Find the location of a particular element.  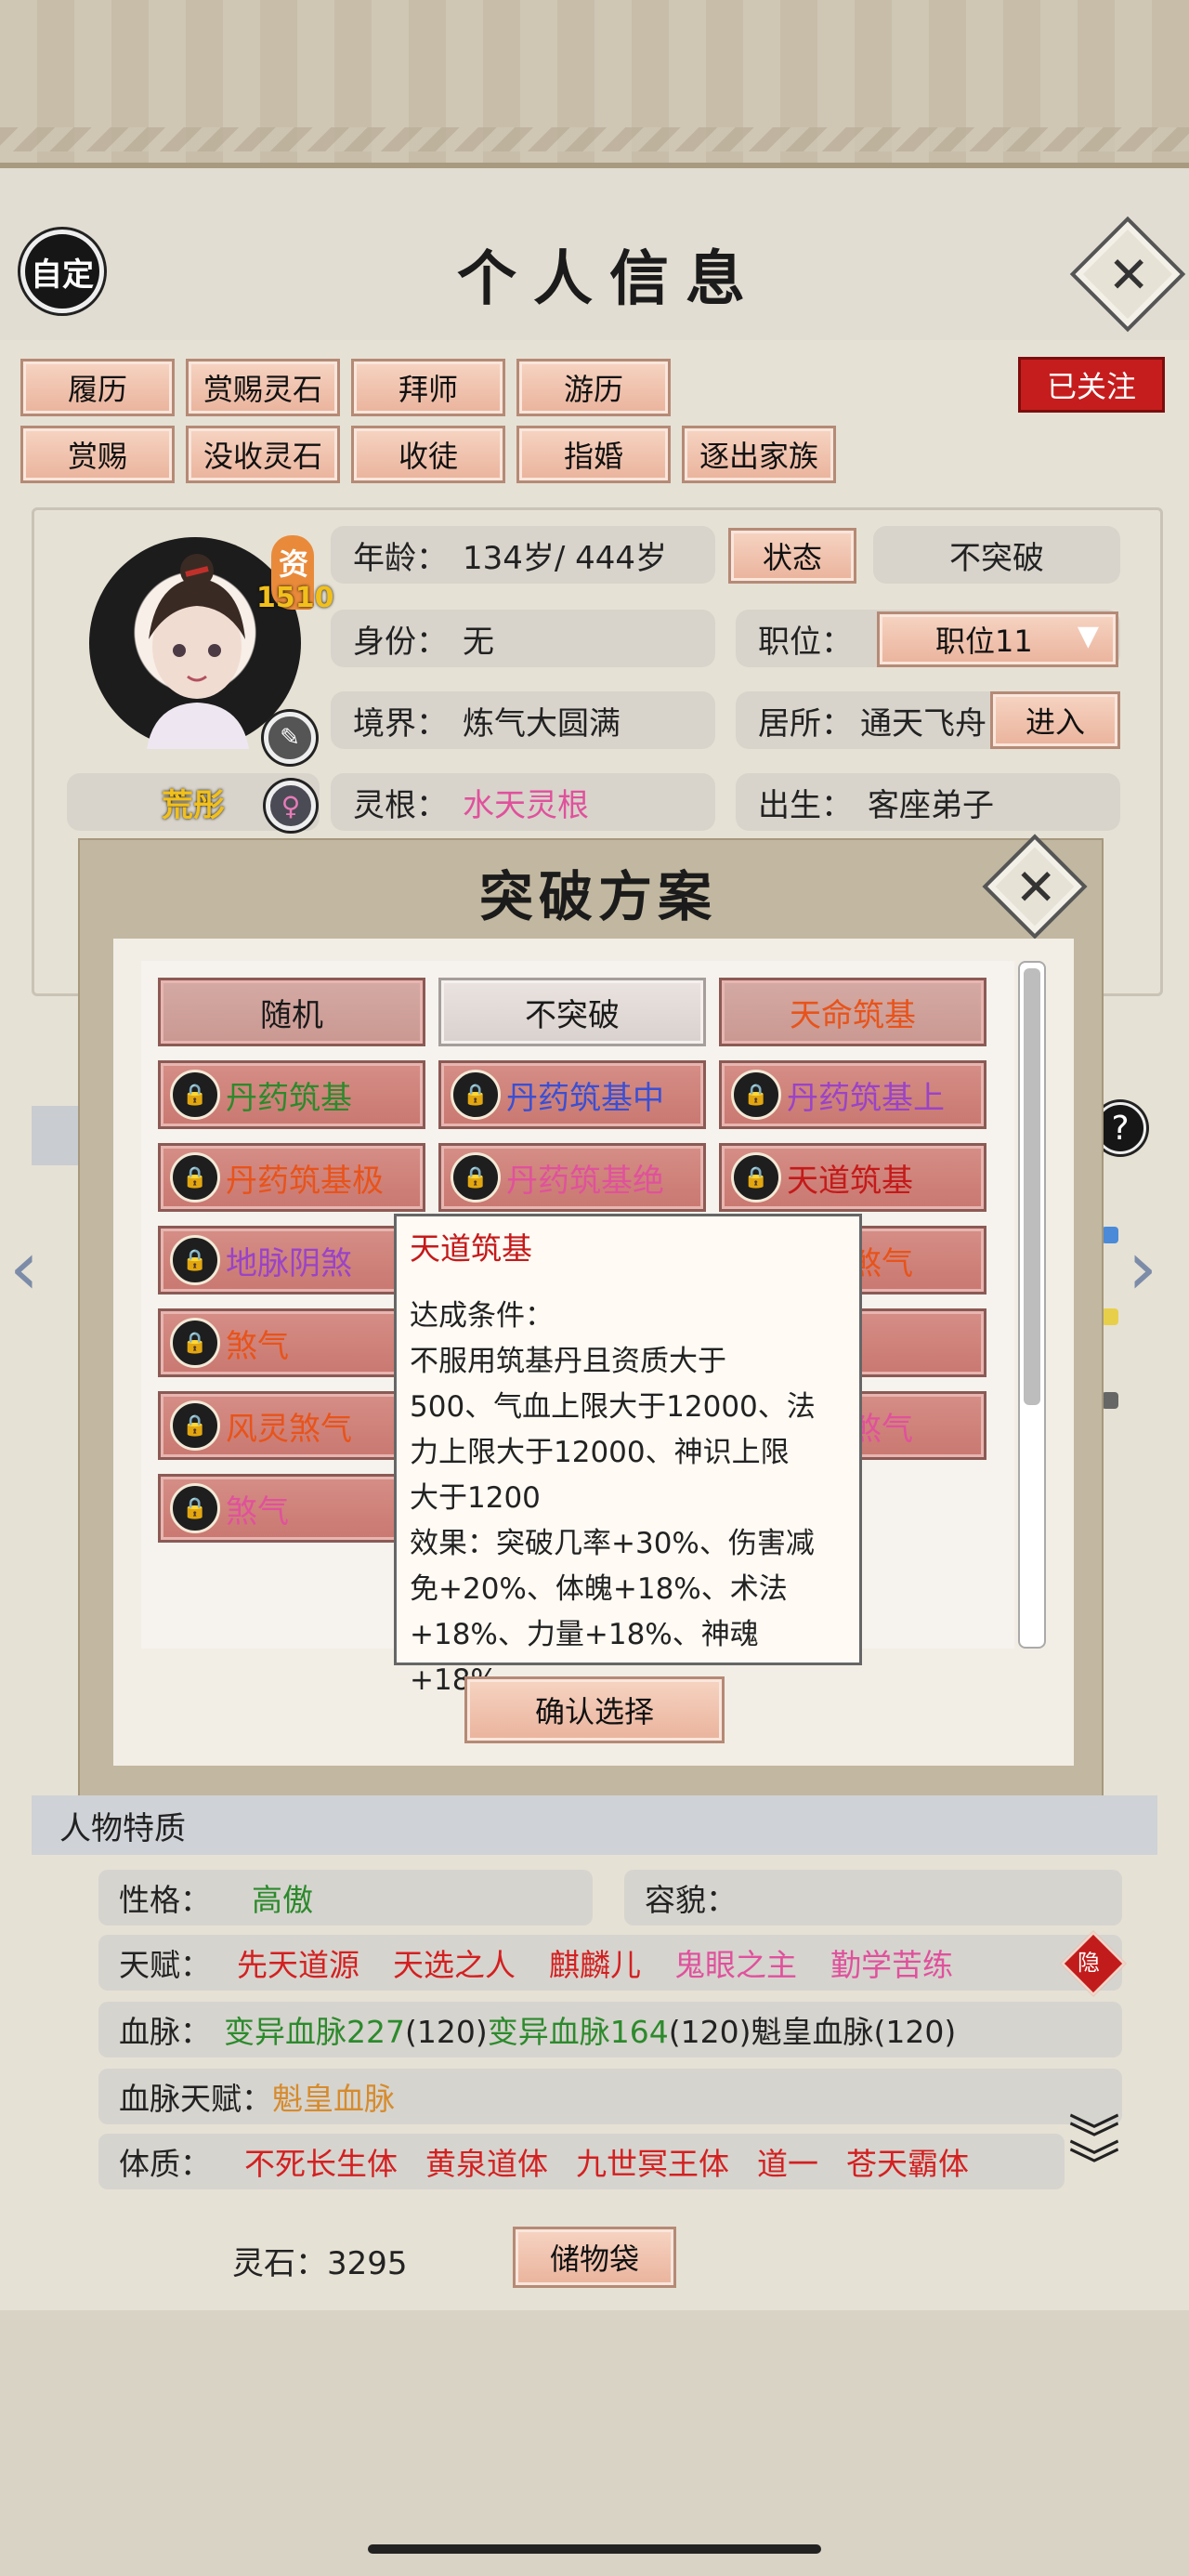

confirm-selection-button: 确认选择 is located at coordinates (594, 1709).